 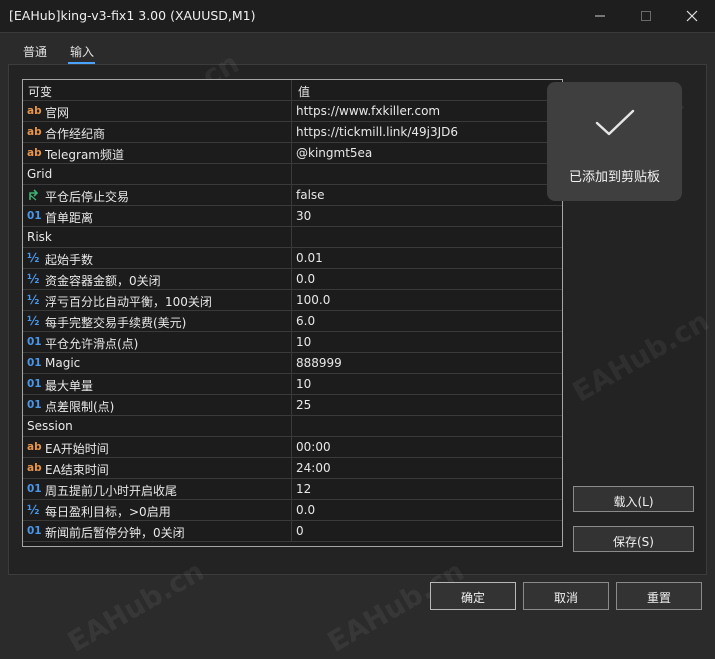 I want to click on param-name: Magic, so click(x=63, y=363).